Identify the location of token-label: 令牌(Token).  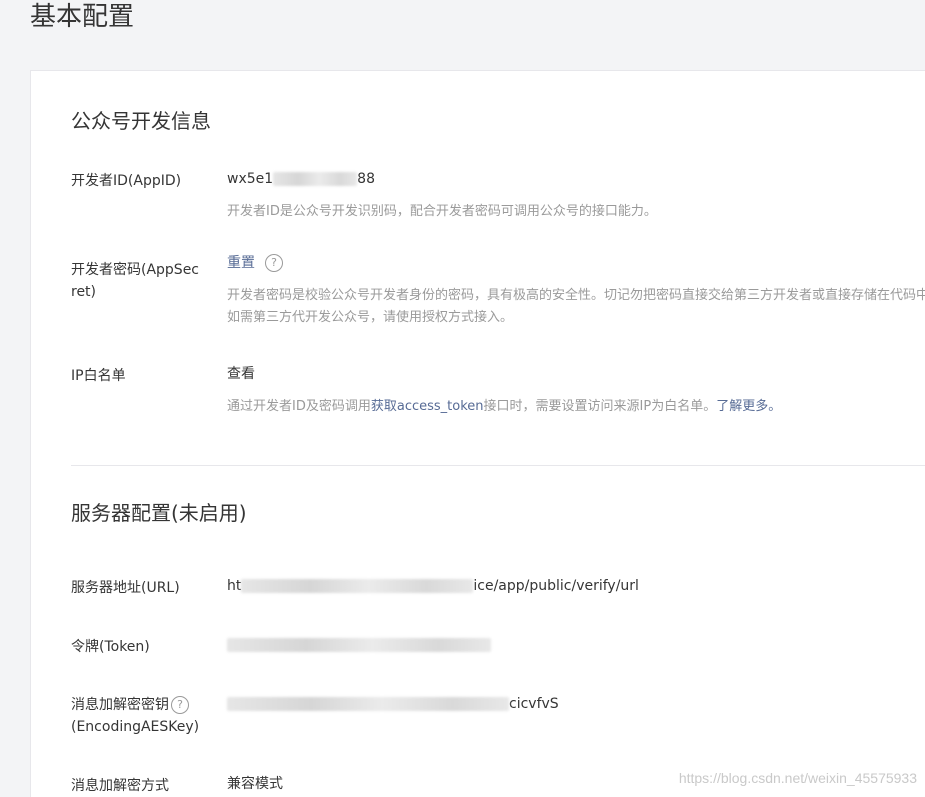
(141, 647).